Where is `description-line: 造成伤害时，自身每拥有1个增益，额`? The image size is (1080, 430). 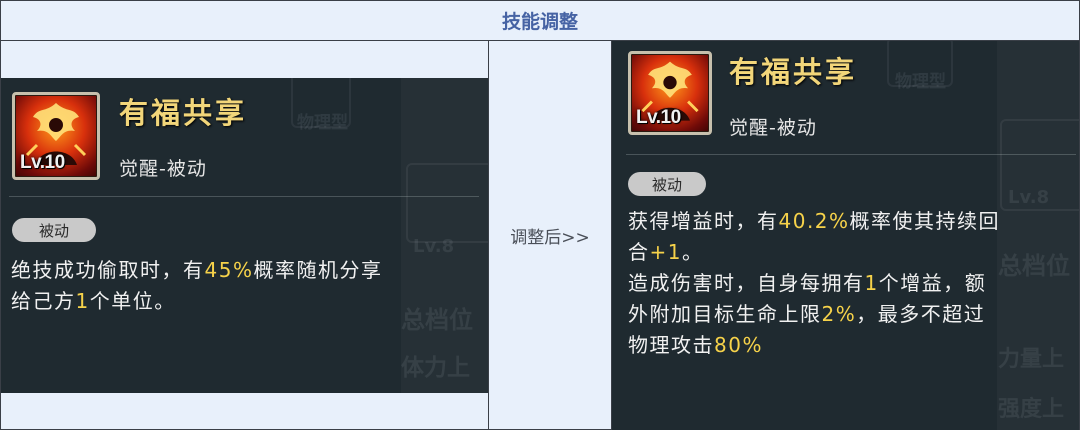 description-line: 造成伤害时，自身每拥有1个增益，额 is located at coordinates (807, 283).